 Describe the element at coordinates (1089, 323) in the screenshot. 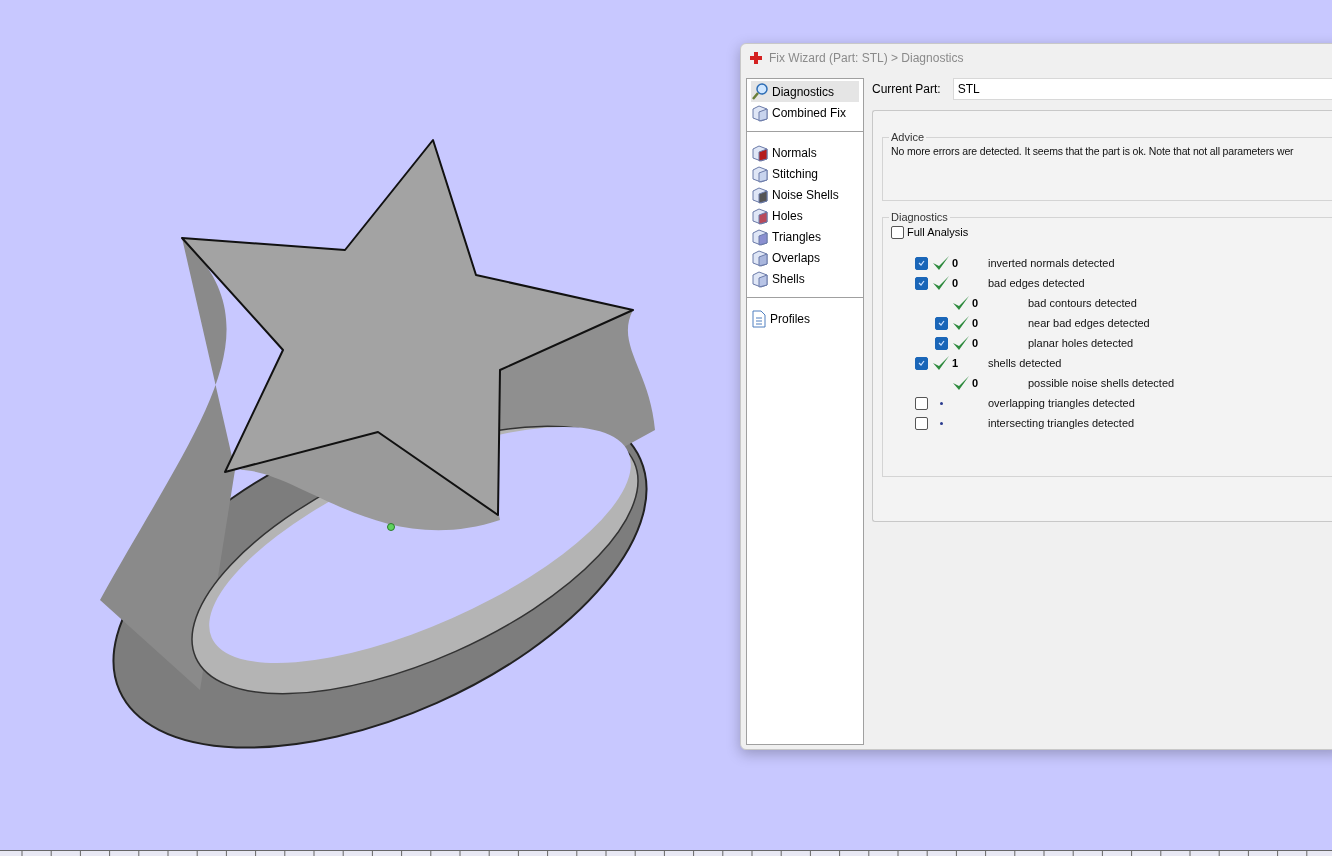

I see `diagnostic-label: near bad edges detected` at that location.